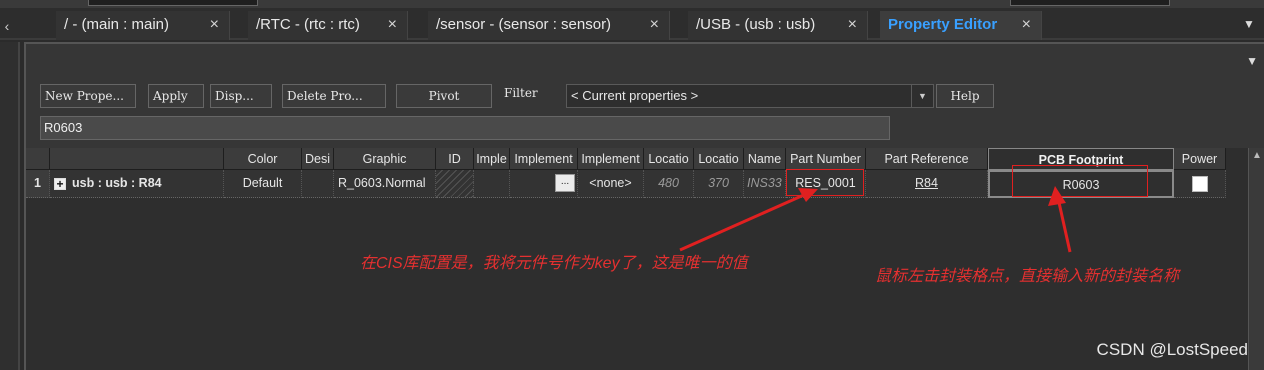 The image size is (1264, 370). Describe the element at coordinates (611, 159) in the screenshot. I see `header-implementation-type: Implement` at that location.